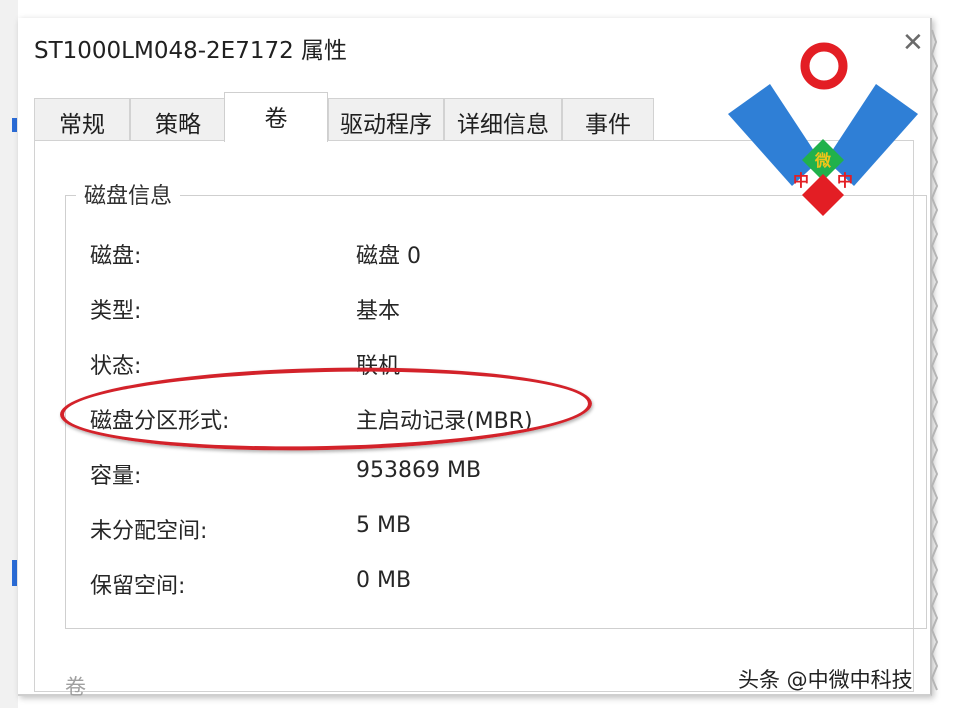 The image size is (958, 708). I want to click on logo-char-zhong-right: 中, so click(845, 180).